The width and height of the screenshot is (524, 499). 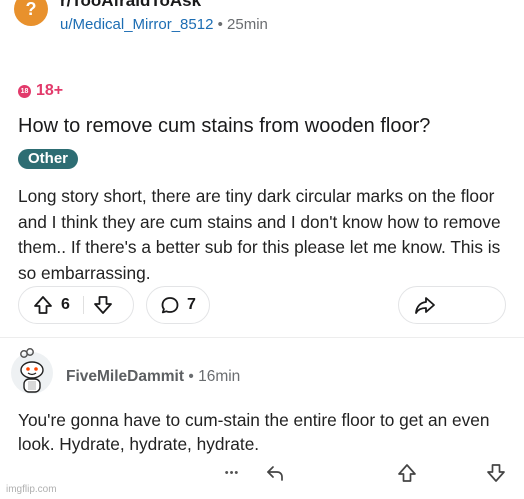 What do you see at coordinates (103, 305) in the screenshot?
I see `downvote-icon` at bounding box center [103, 305].